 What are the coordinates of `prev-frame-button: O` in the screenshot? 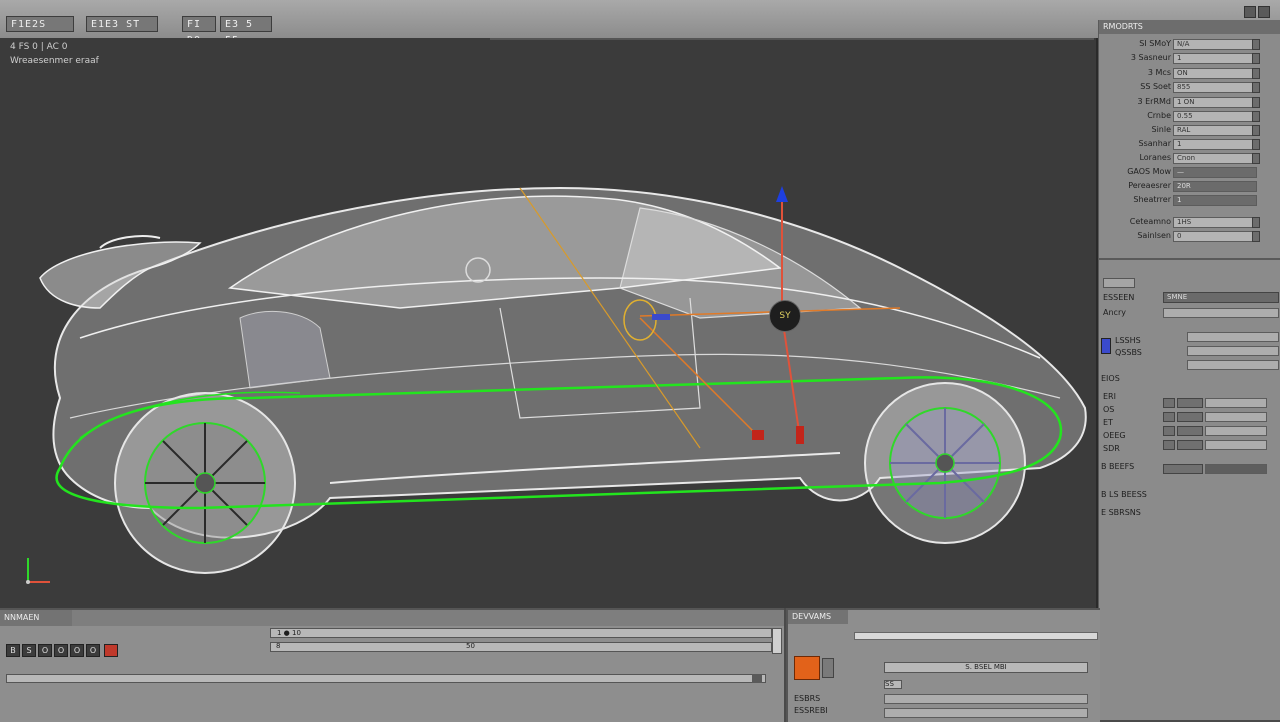 It's located at (45, 650).